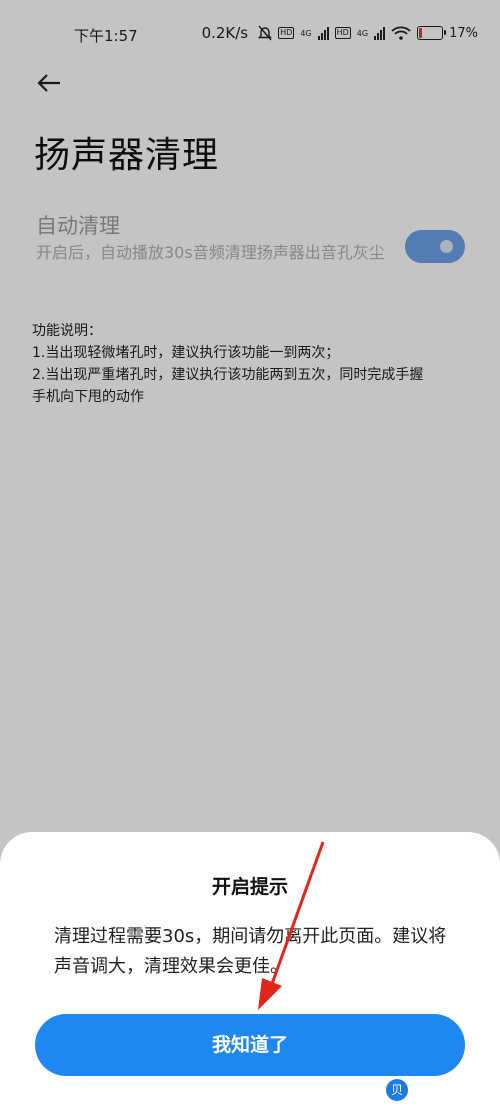 Image resolution: width=500 pixels, height=1111 pixels. What do you see at coordinates (250, 951) in the screenshot?
I see `dialog-message: 清理过程需要30s，期间请勿离开此页面。建议将声音调大，清理效果会更佳。` at bounding box center [250, 951].